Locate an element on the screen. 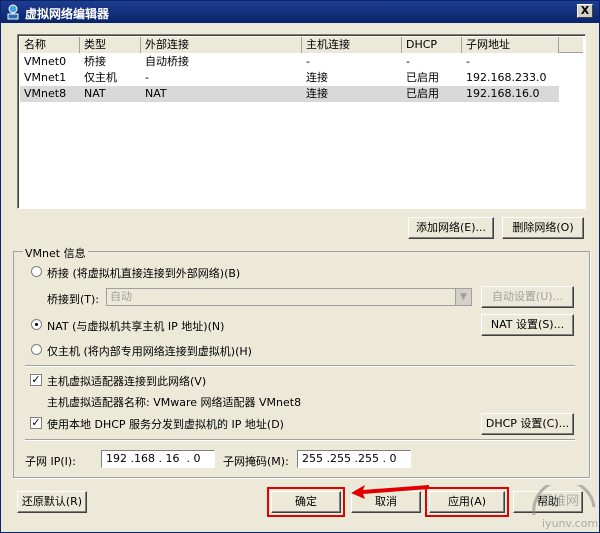 This screenshot has width=600, height=533. subnet-ip-label: 子网 IP(I): is located at coordinates (50, 461).